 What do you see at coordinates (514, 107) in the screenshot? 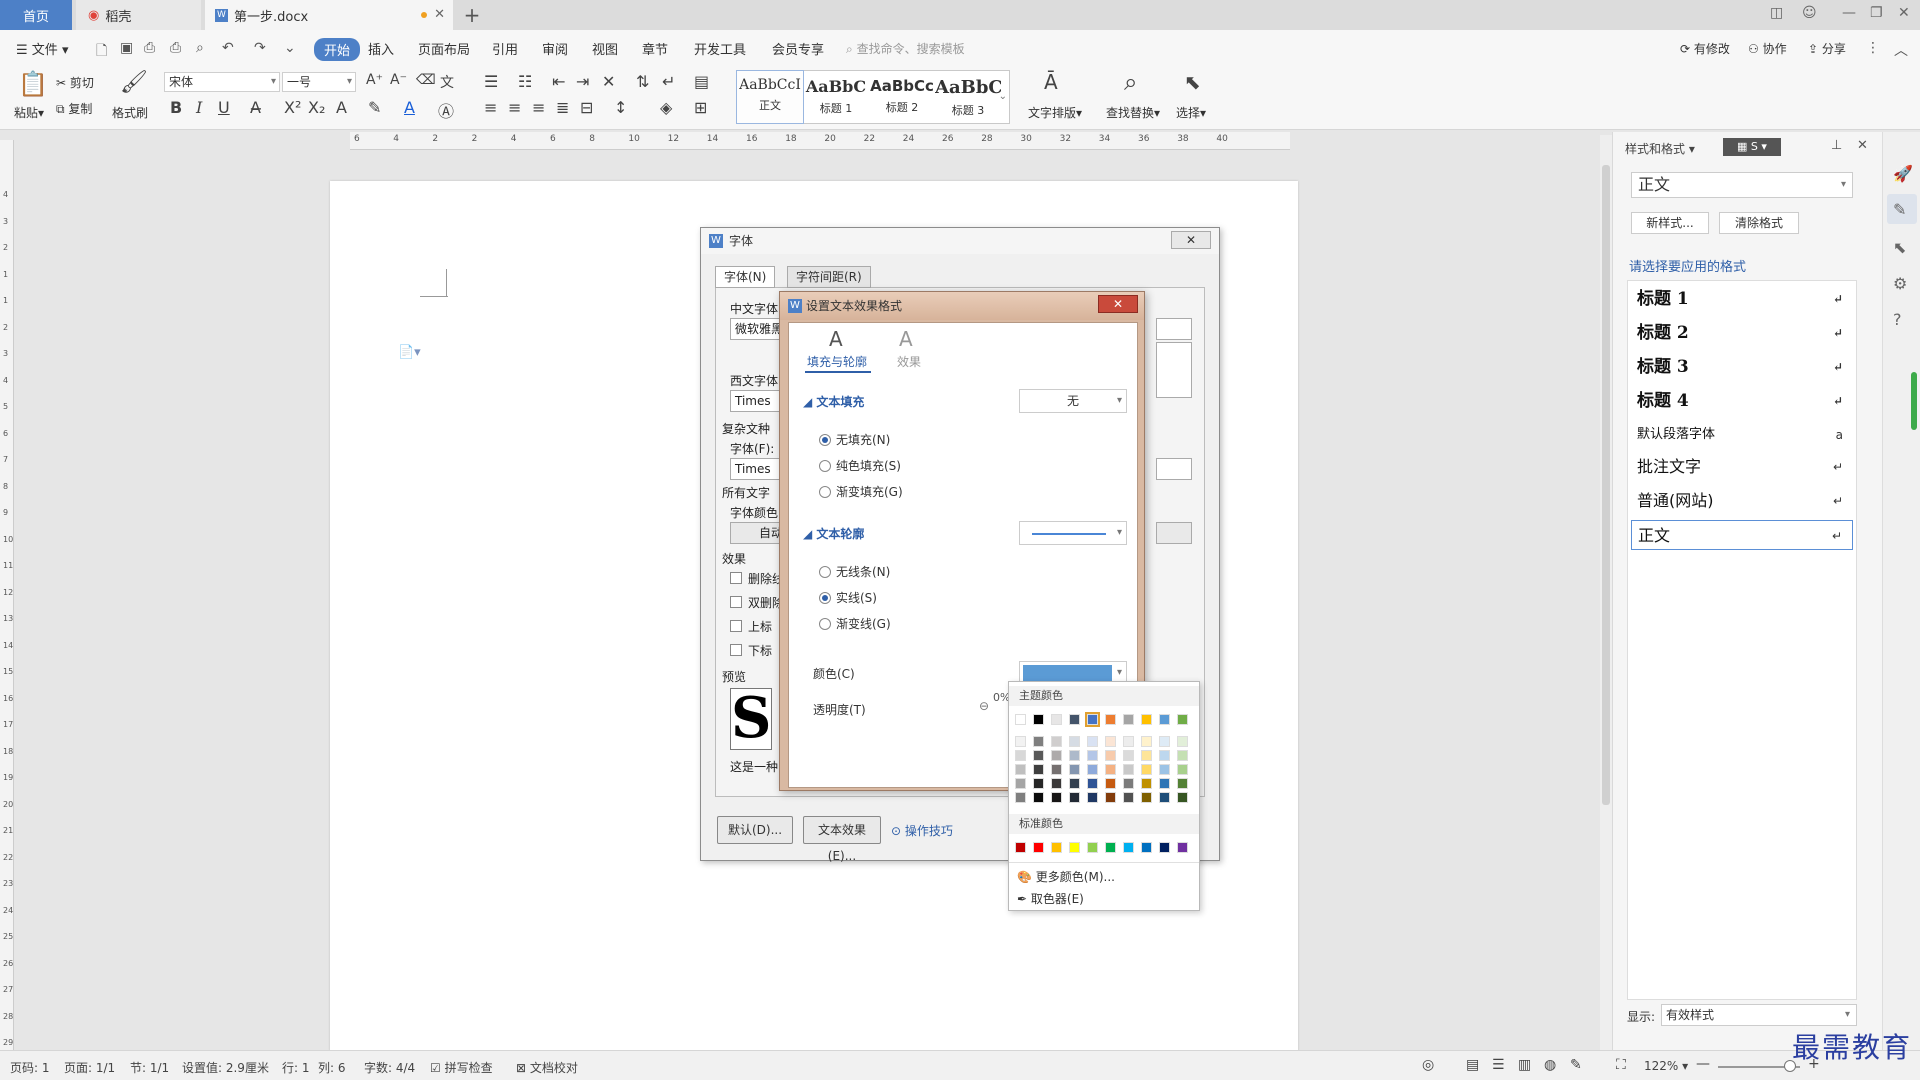
I see `align-center-icon: ≡` at bounding box center [514, 107].